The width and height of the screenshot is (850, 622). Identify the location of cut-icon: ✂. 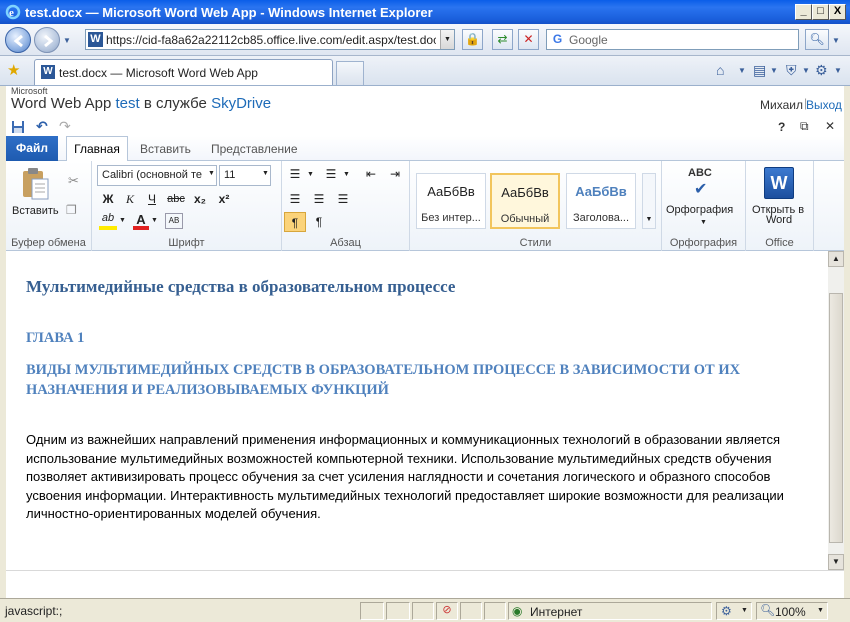
(73, 181).